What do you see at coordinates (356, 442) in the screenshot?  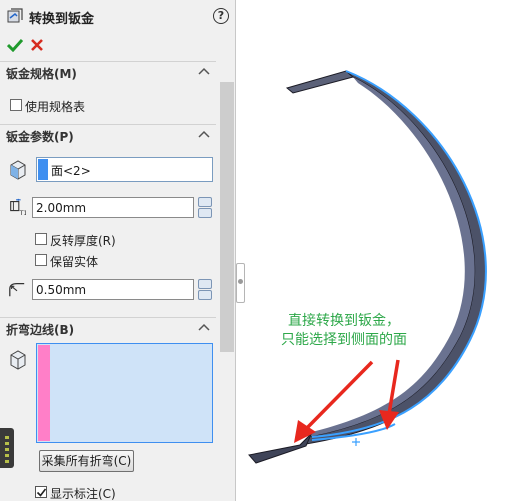 I see `origin-marker-icon` at bounding box center [356, 442].